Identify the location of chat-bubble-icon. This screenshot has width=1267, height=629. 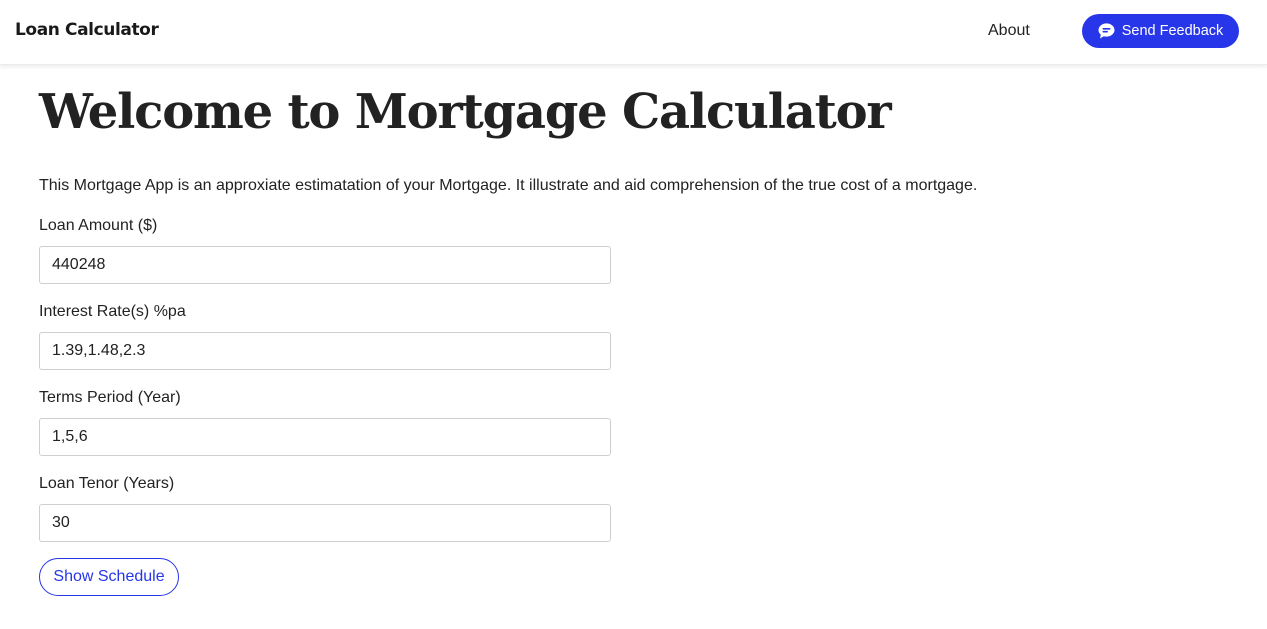
(1106, 31).